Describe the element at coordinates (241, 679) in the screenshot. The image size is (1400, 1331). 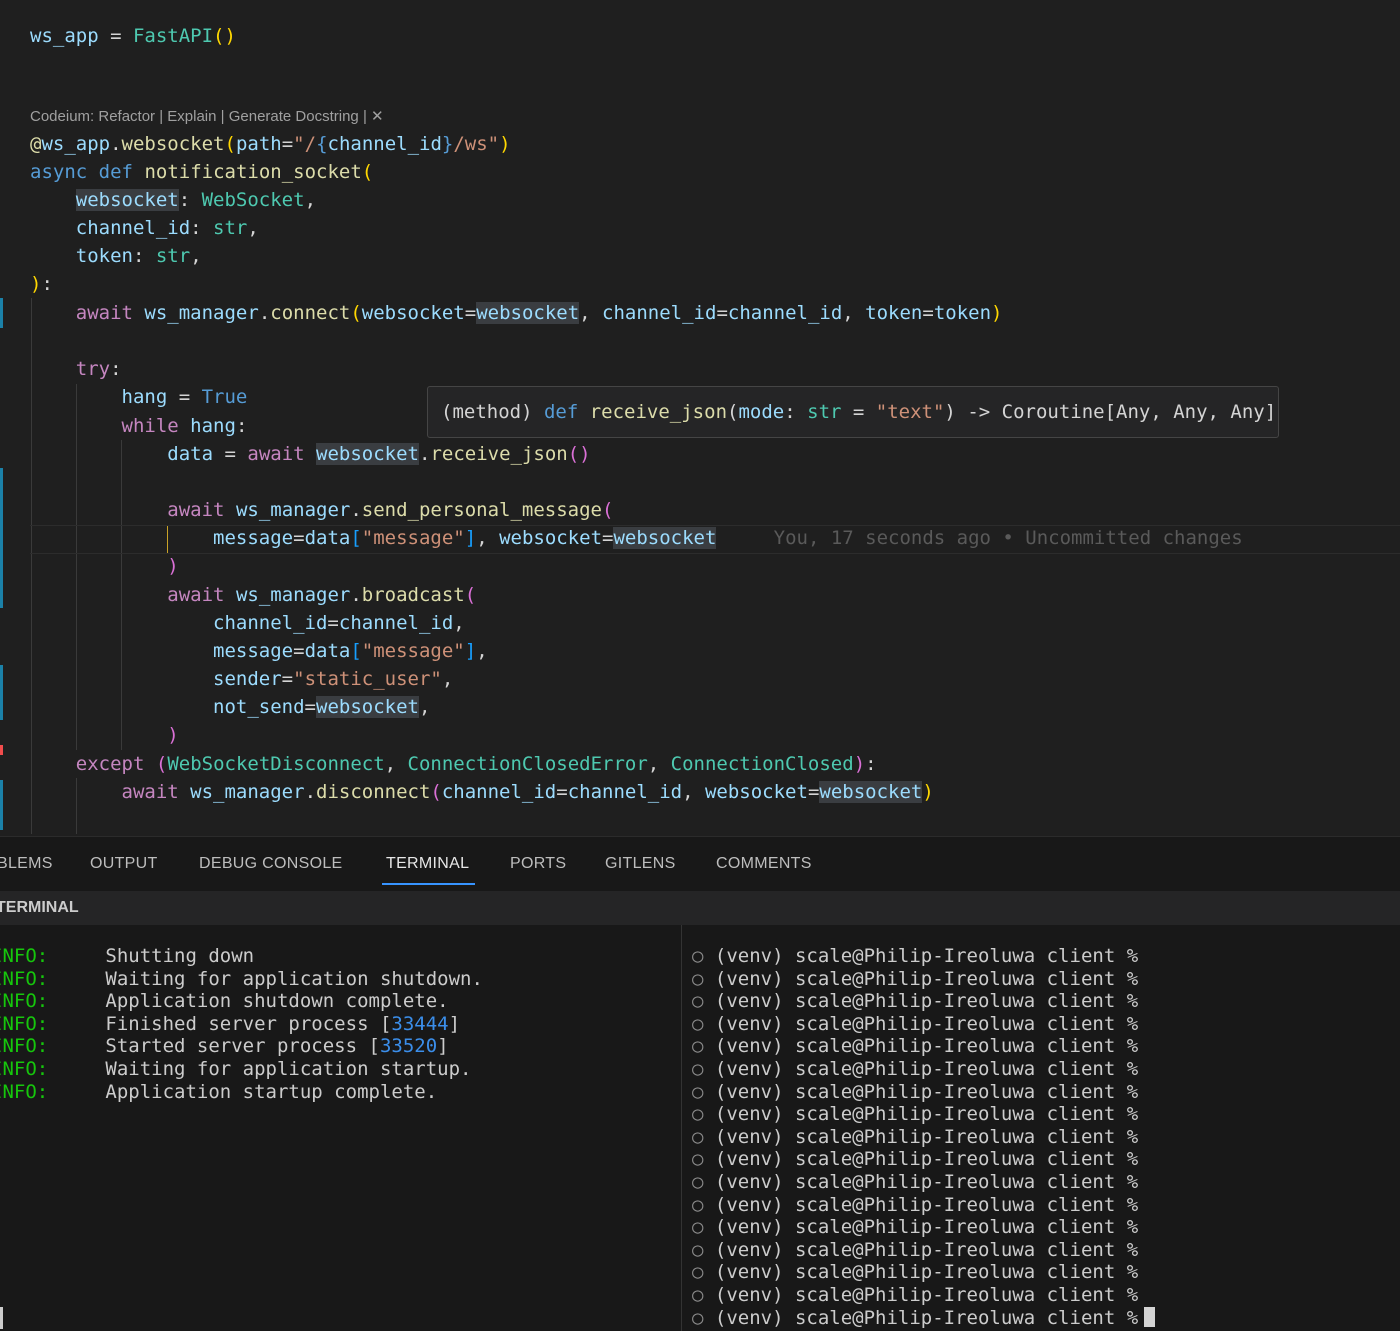
I see `code-line-broadcast-arg: sender="static_user",` at that location.